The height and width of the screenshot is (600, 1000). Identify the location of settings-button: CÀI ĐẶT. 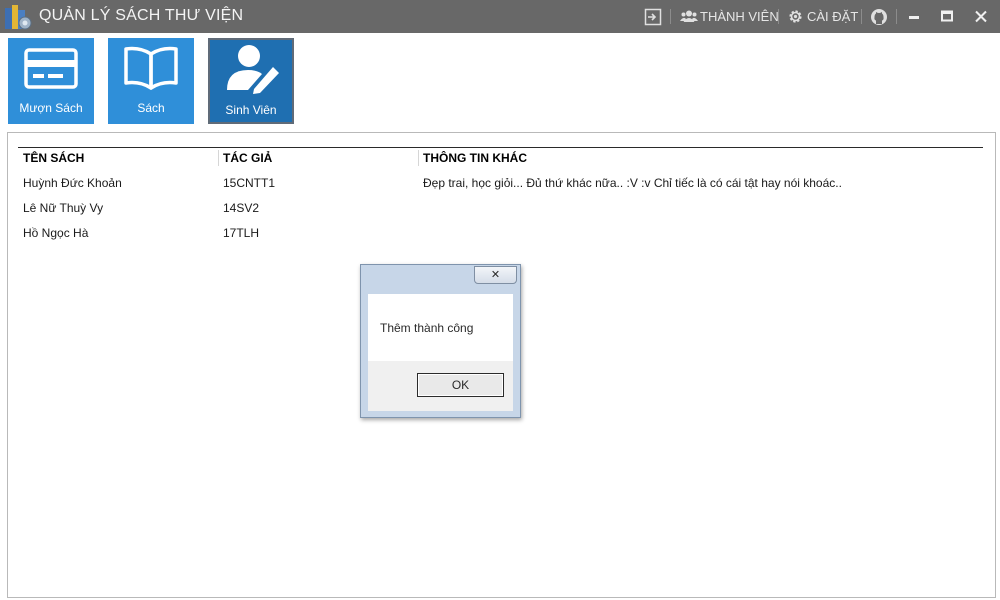
(832, 16).